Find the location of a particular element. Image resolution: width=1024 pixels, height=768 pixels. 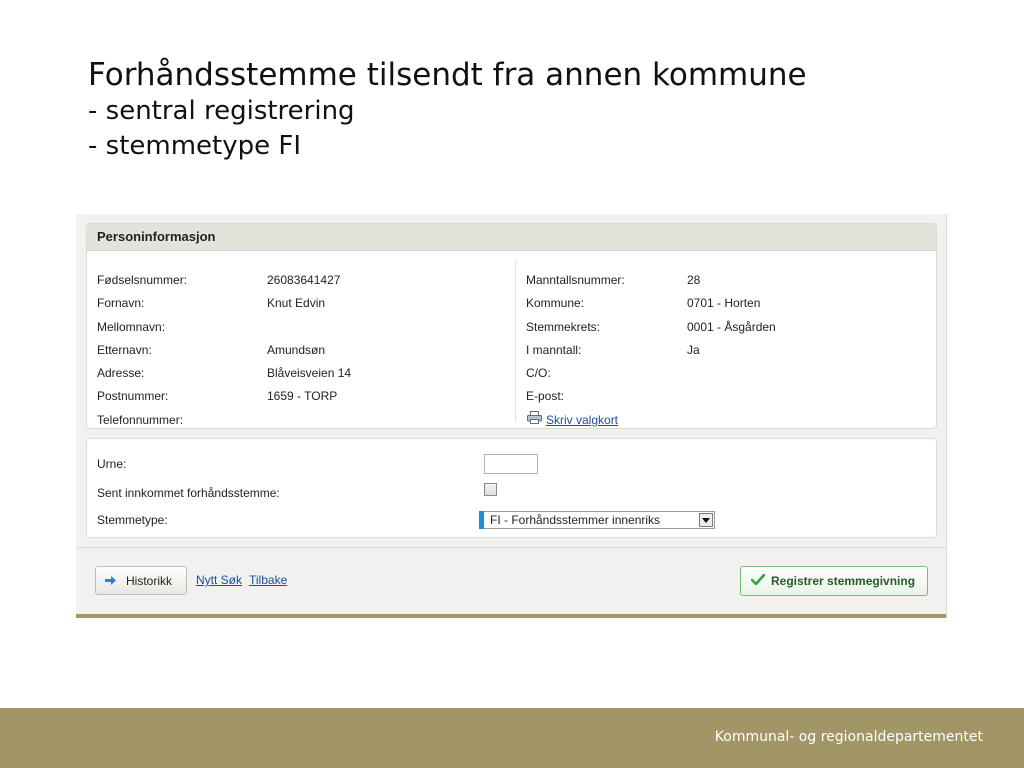

footer-divider is located at coordinates (511, 547).